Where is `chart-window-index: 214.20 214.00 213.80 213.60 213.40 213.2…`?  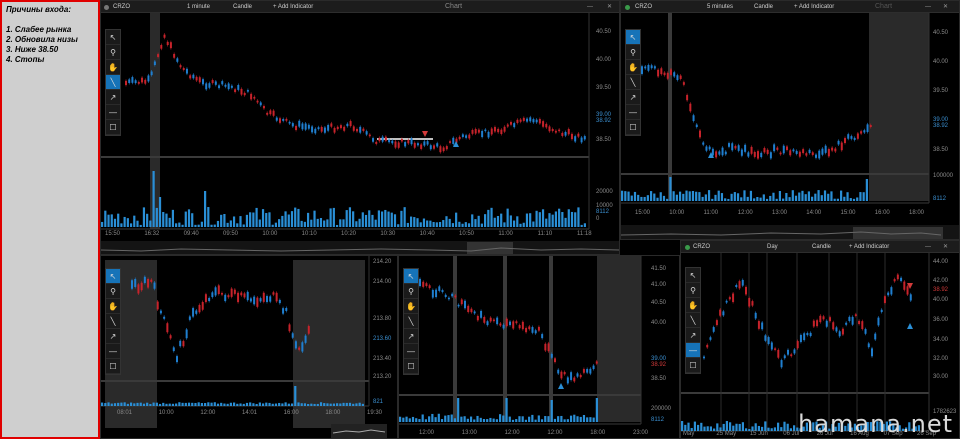 chart-window-index: 214.20 214.00 213.80 213.60 213.40 213.2… is located at coordinates (249, 347).